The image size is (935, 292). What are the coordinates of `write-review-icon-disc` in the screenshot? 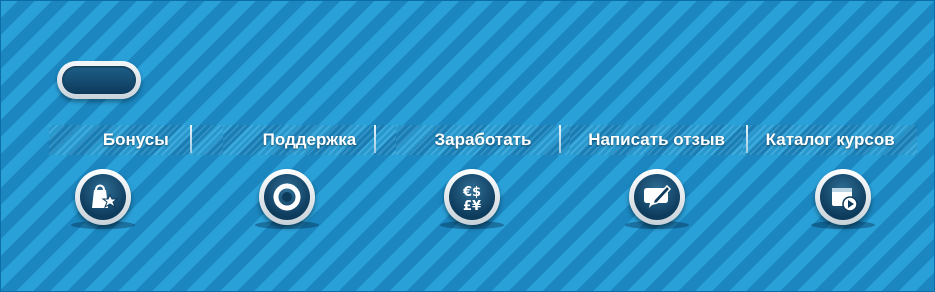 It's located at (657, 197).